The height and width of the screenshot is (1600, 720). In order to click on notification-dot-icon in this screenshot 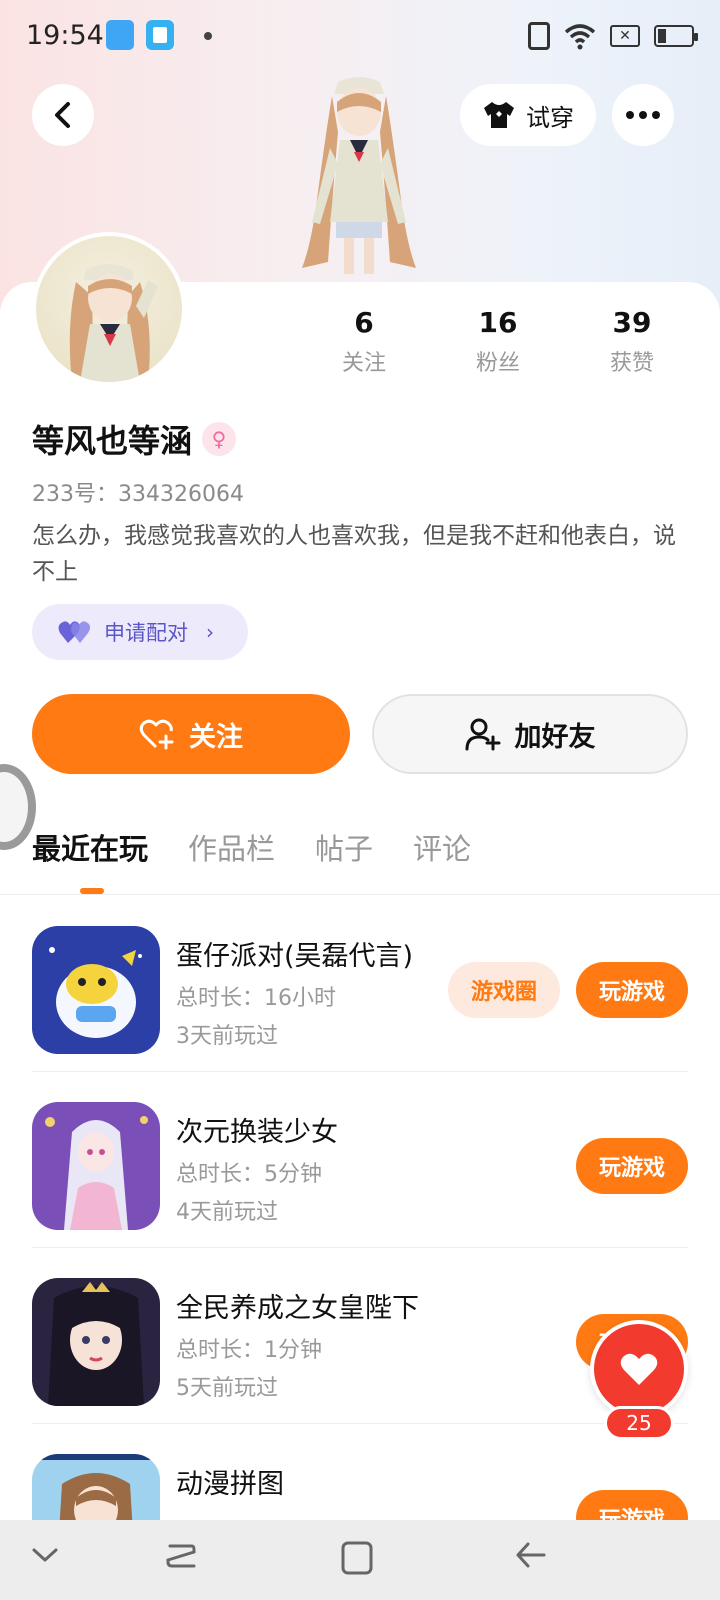, I will do `click(208, 36)`.